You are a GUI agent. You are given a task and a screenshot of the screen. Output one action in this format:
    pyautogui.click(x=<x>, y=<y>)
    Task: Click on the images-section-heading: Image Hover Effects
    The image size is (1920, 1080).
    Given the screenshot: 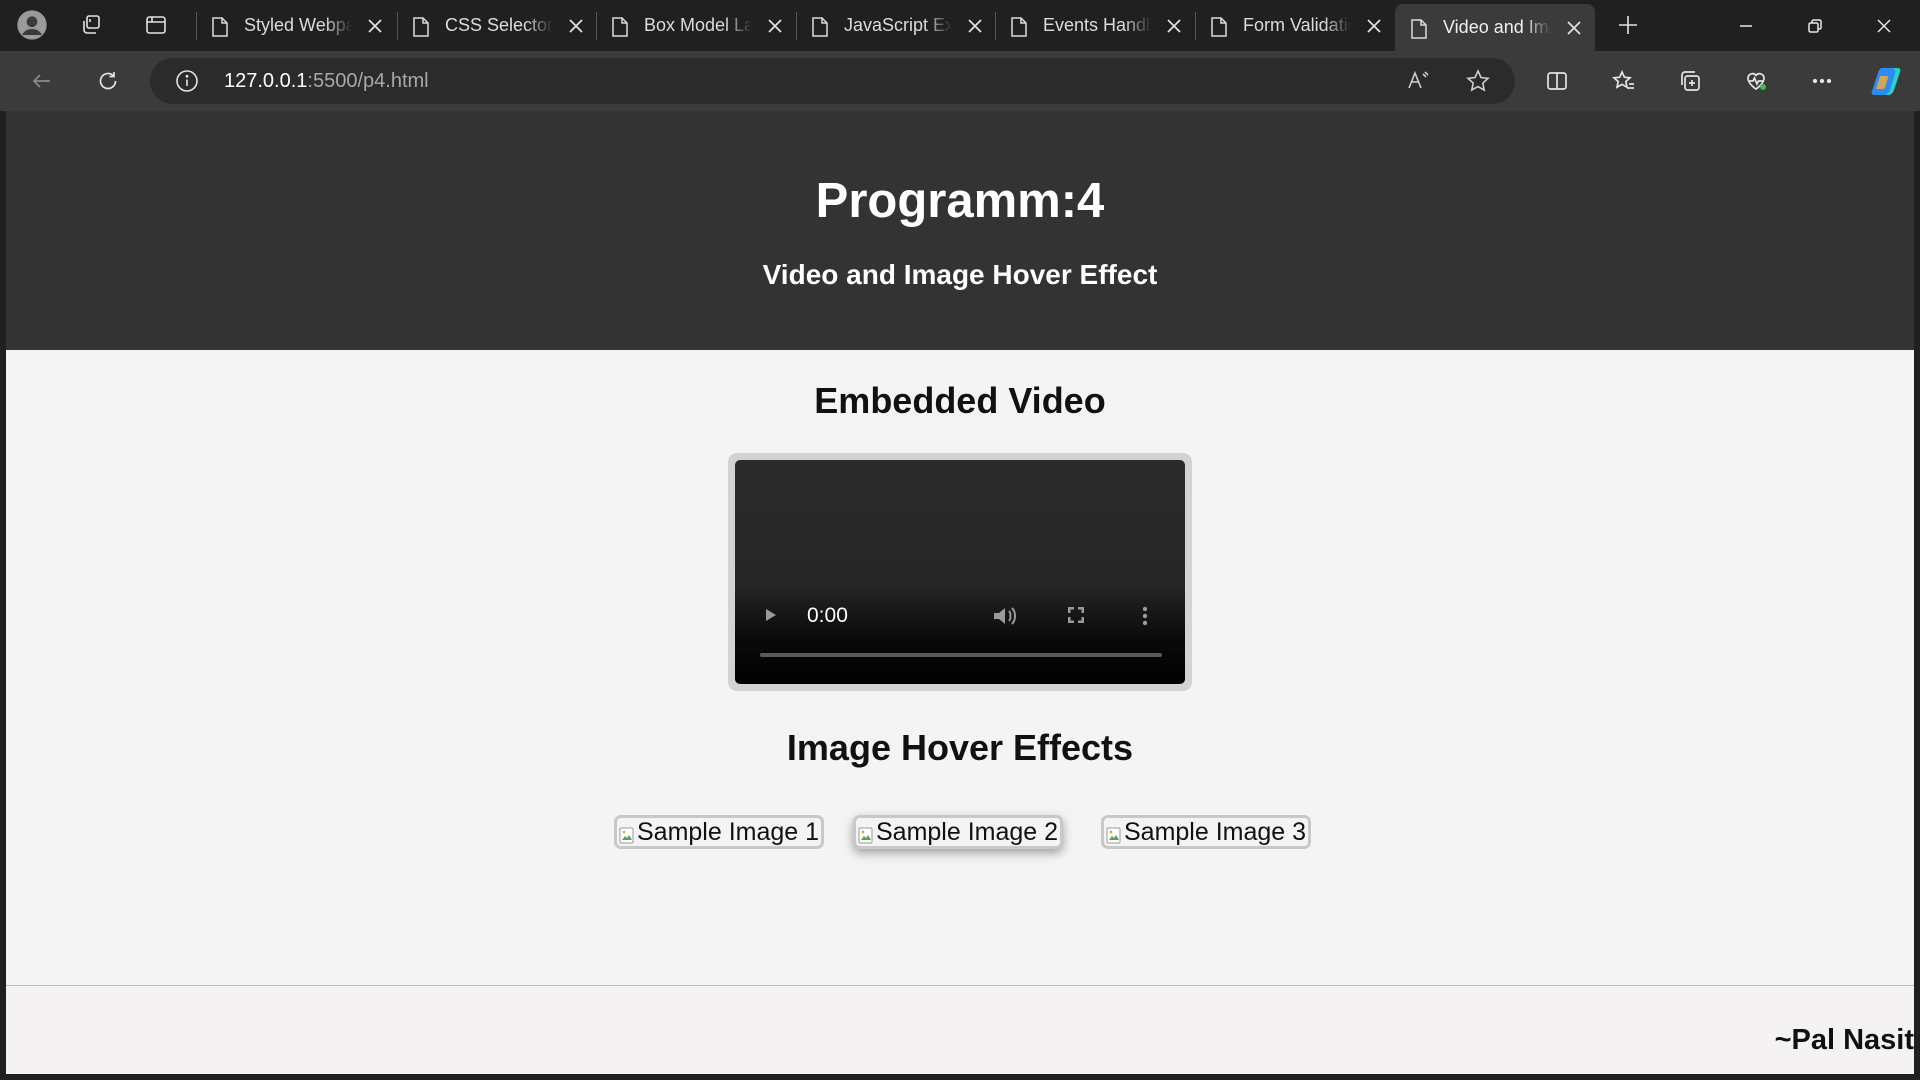 What is the action you would take?
    pyautogui.click(x=960, y=747)
    